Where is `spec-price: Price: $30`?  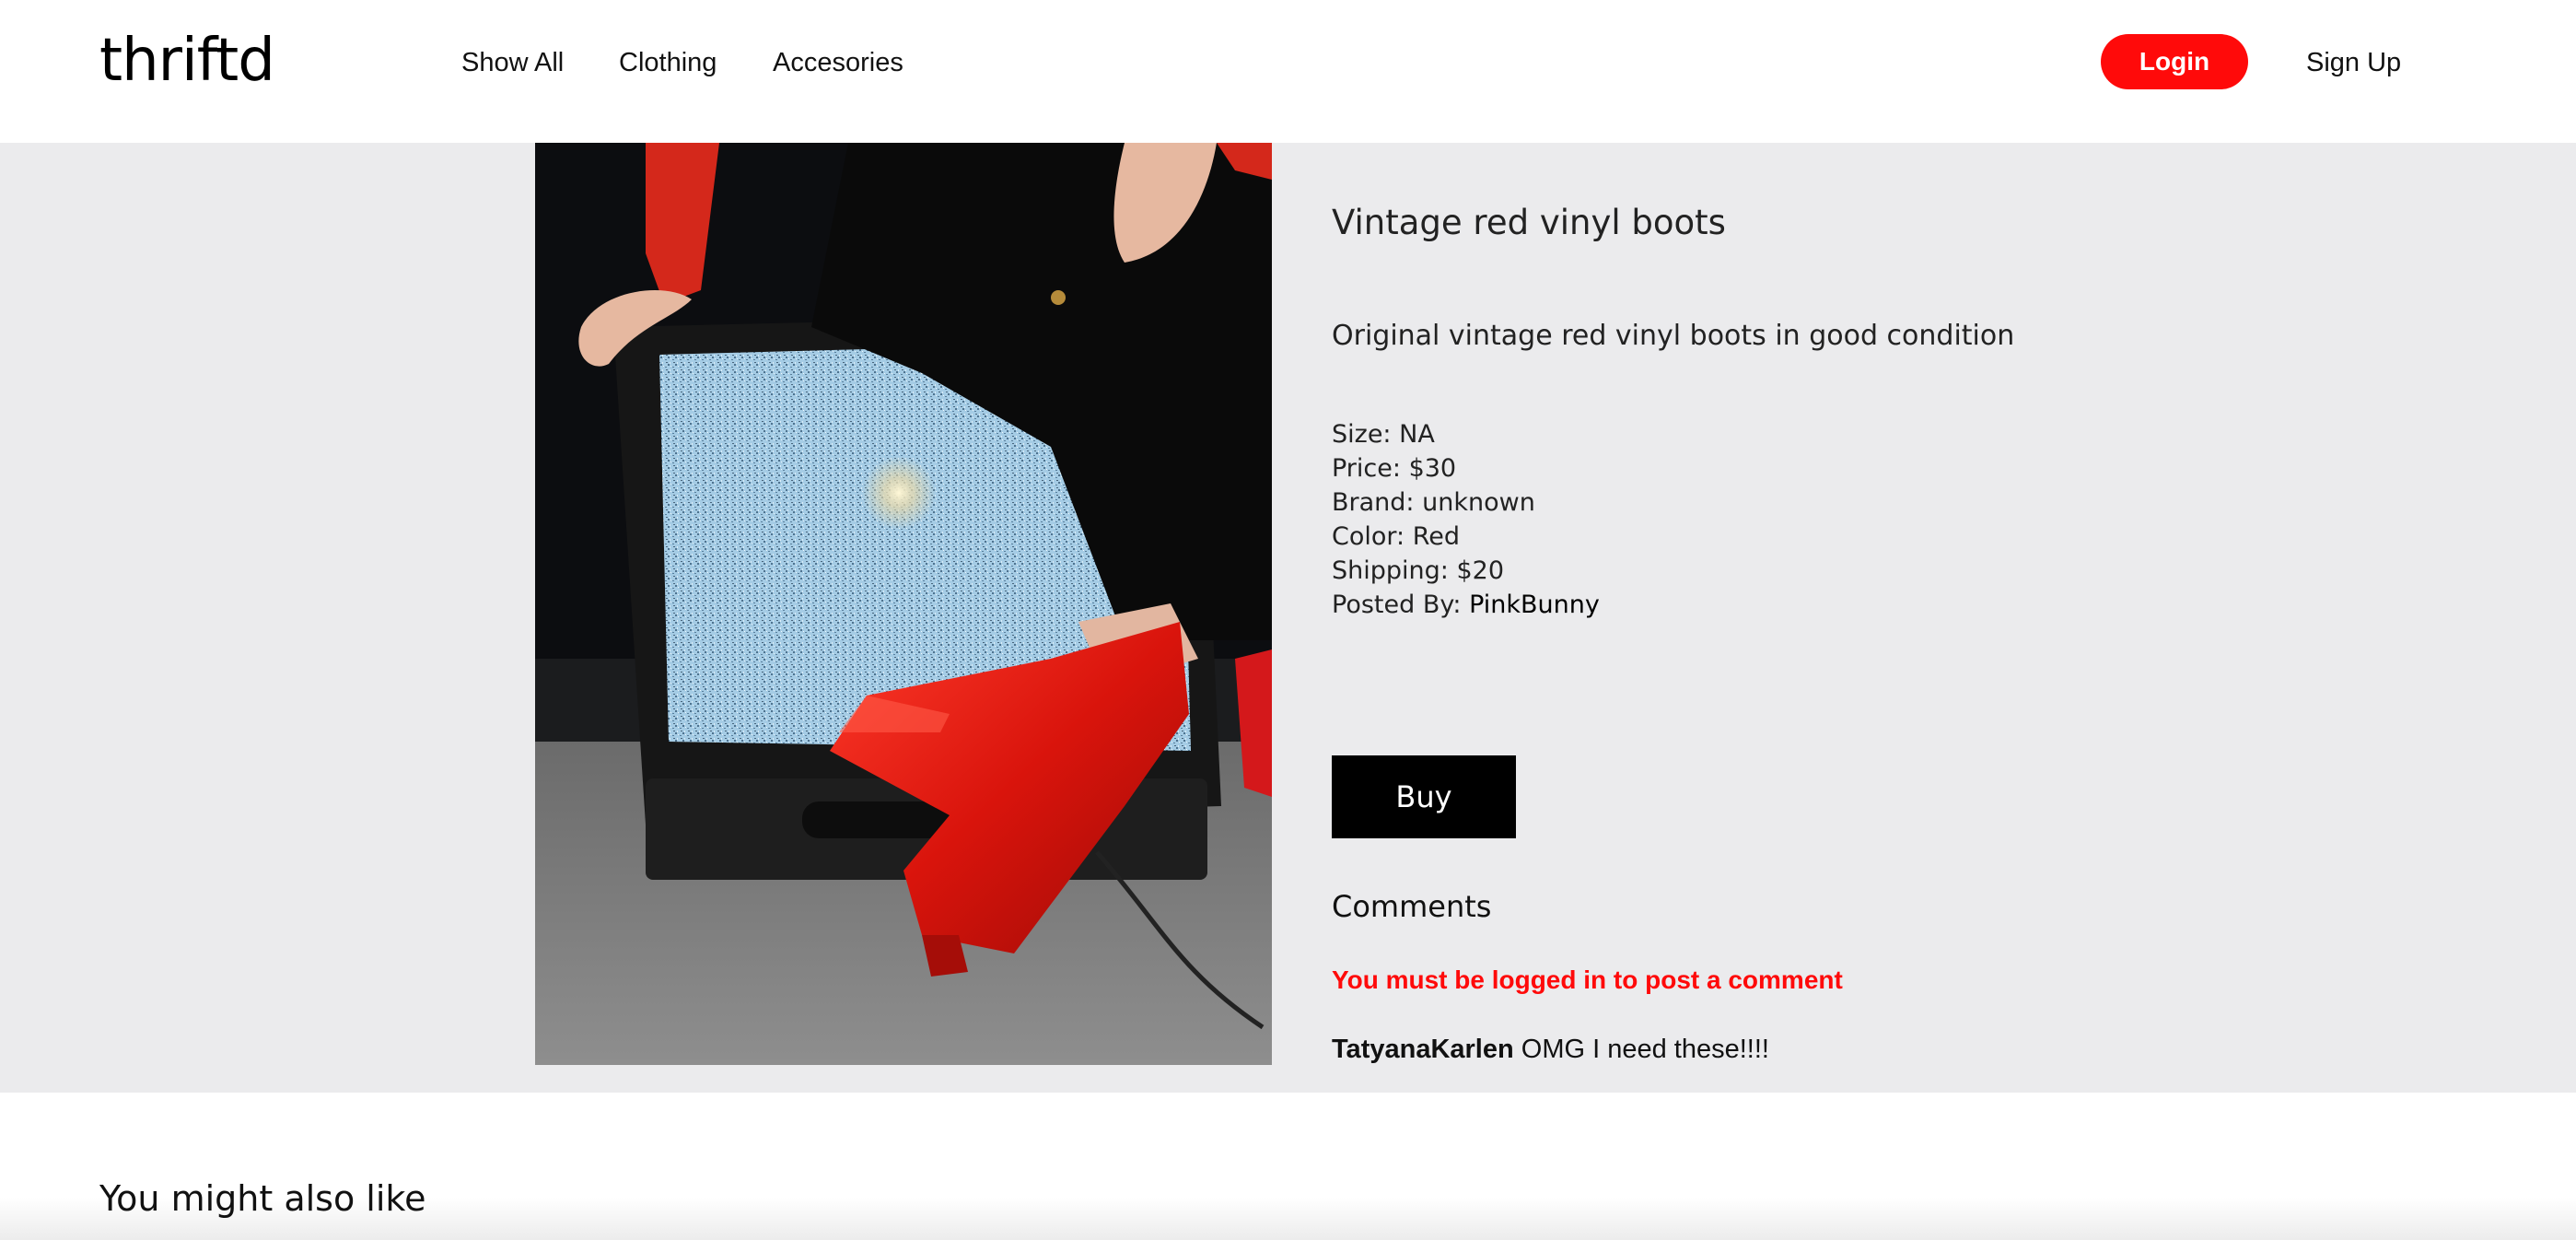
spec-price: Price: $30 is located at coordinates (1466, 468).